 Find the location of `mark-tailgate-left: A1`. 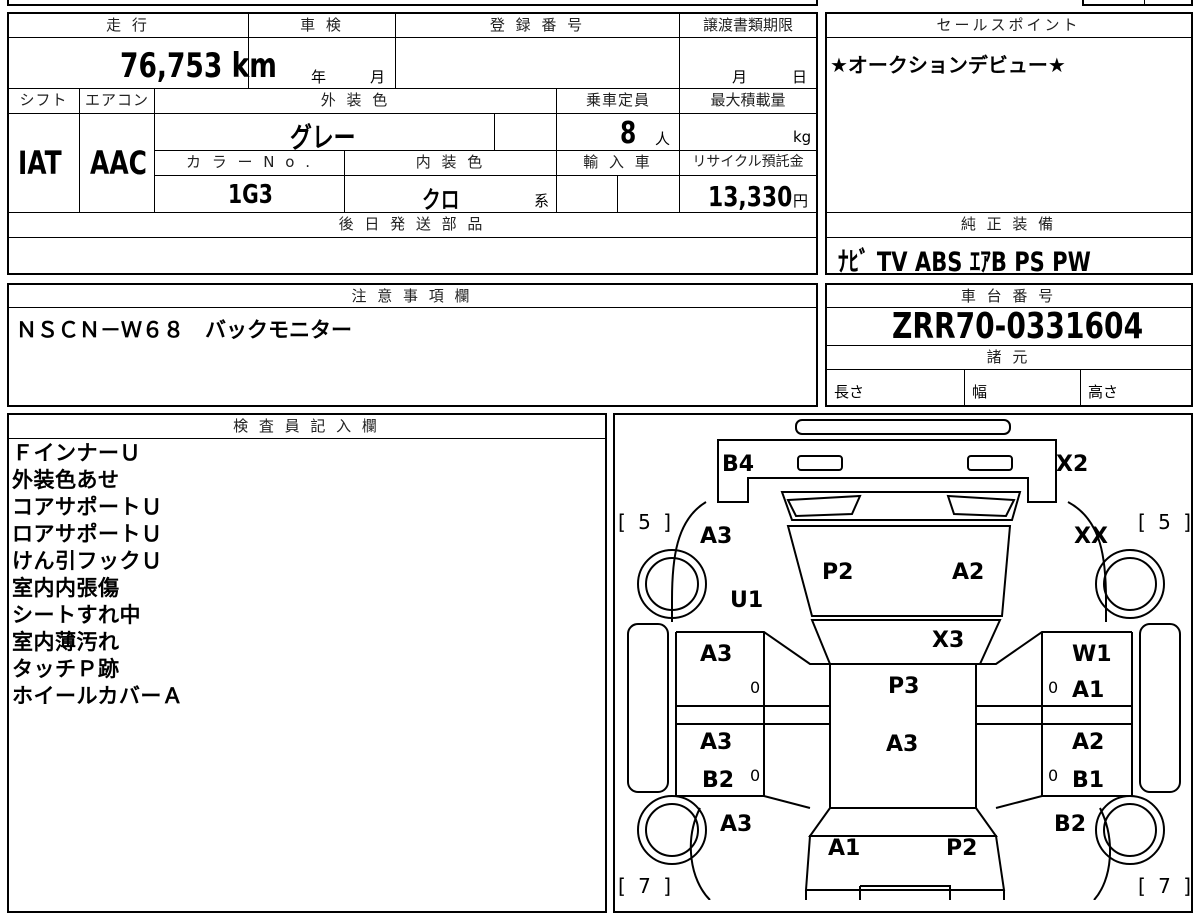

mark-tailgate-left: A1 is located at coordinates (844, 848).